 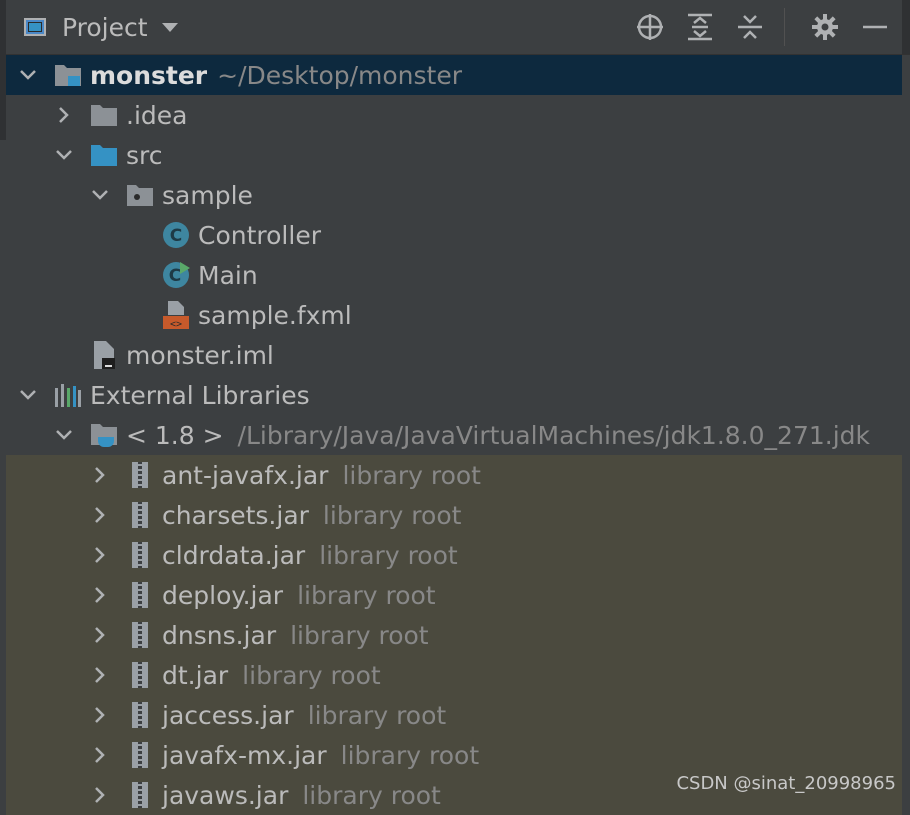 I want to click on tree-row-monster: monster ~/Desktop/monster, so click(x=454, y=75).